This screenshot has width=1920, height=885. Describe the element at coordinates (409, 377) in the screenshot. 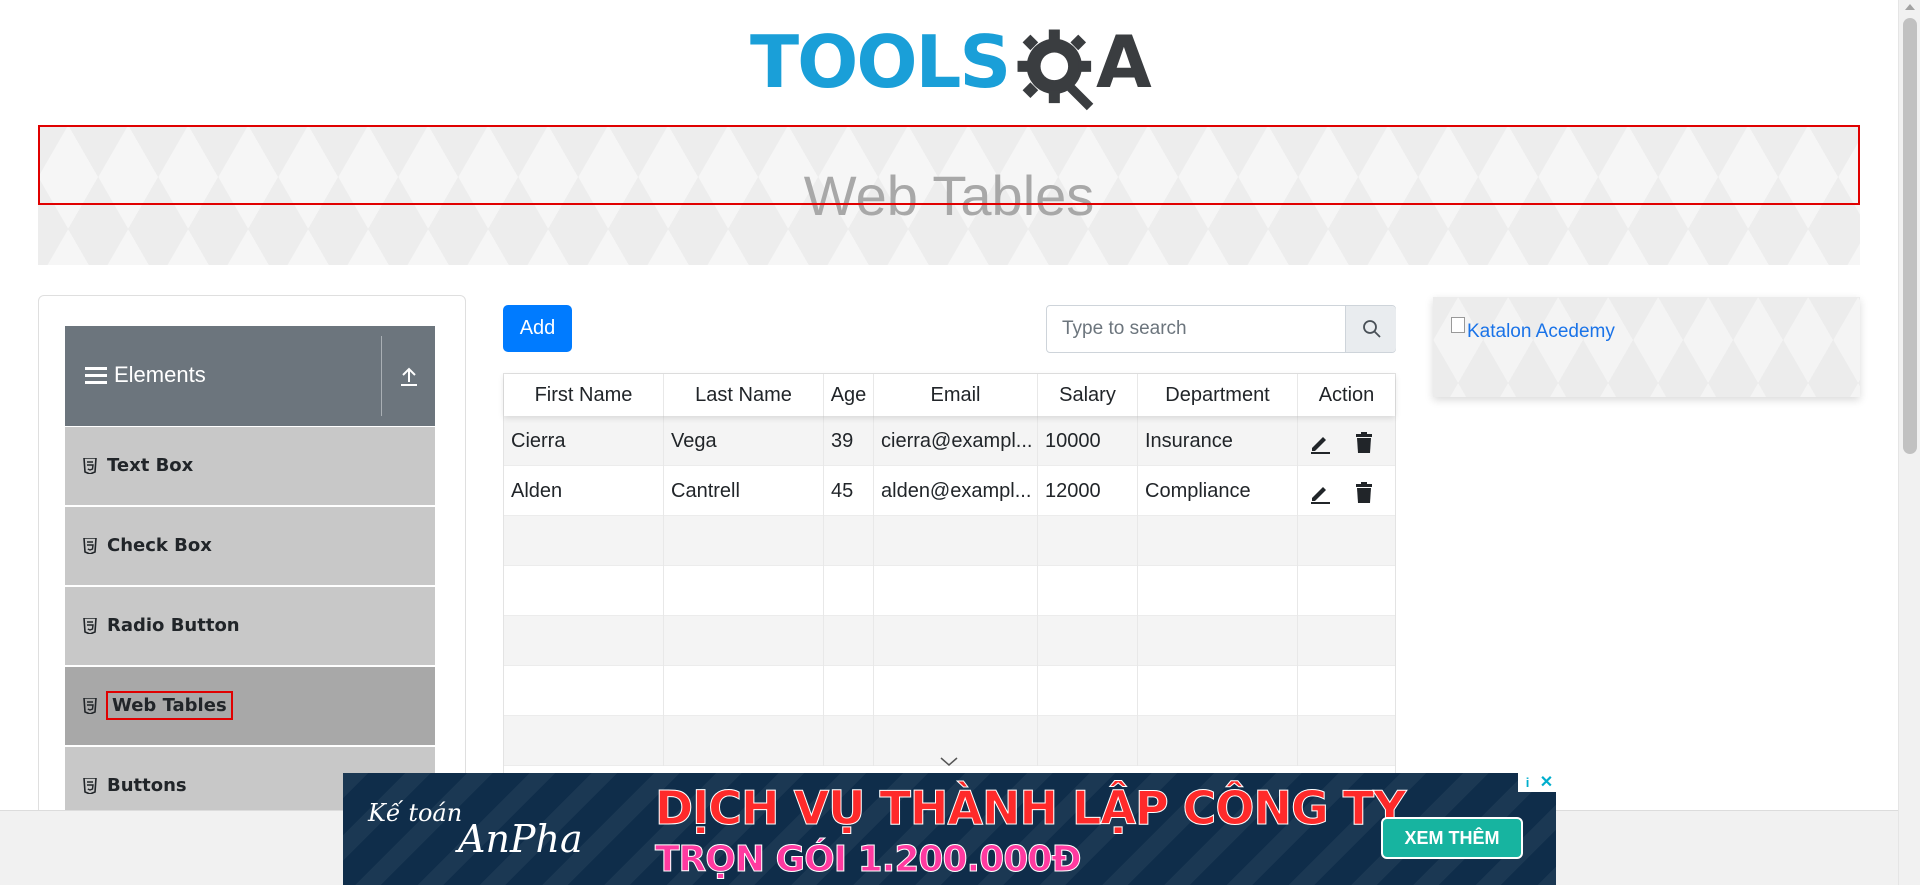

I see `collapse-upload-icon` at that location.